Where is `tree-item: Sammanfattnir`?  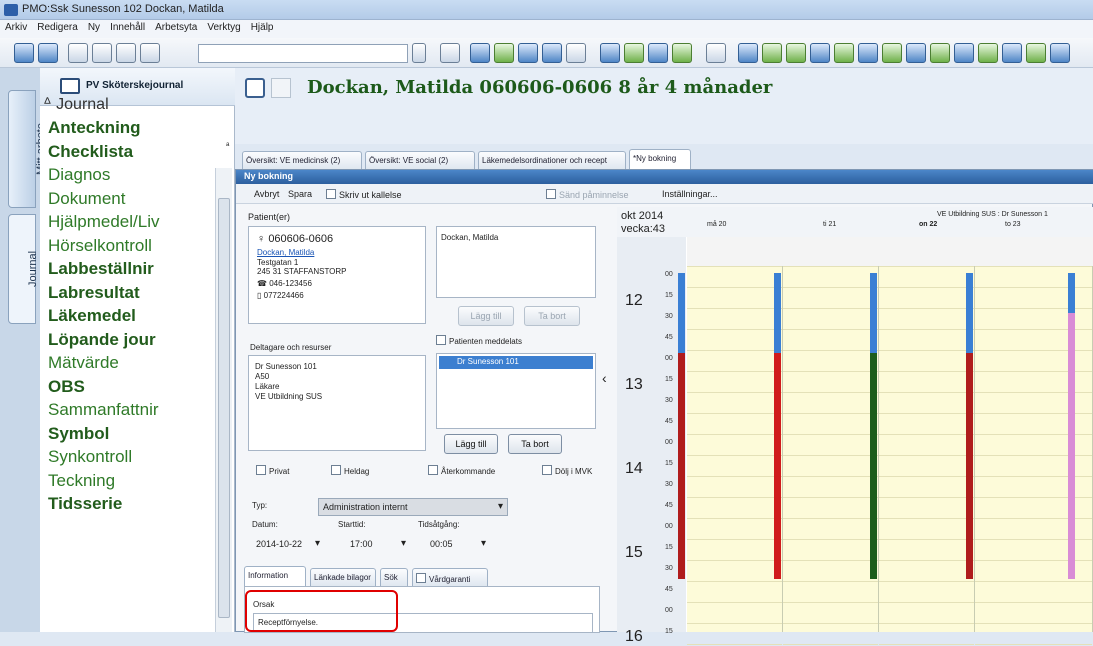 tree-item: Sammanfattnir is located at coordinates (134, 410).